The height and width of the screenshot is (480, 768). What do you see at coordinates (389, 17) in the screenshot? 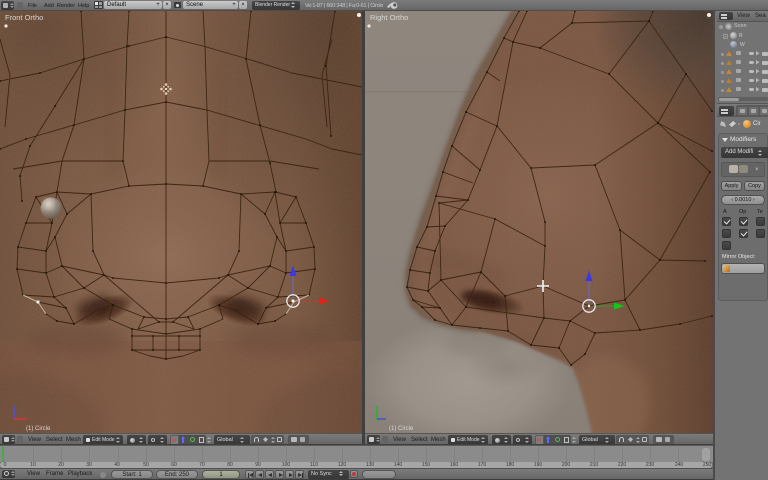
I see `svg-text: Right Ortho` at bounding box center [389, 17].